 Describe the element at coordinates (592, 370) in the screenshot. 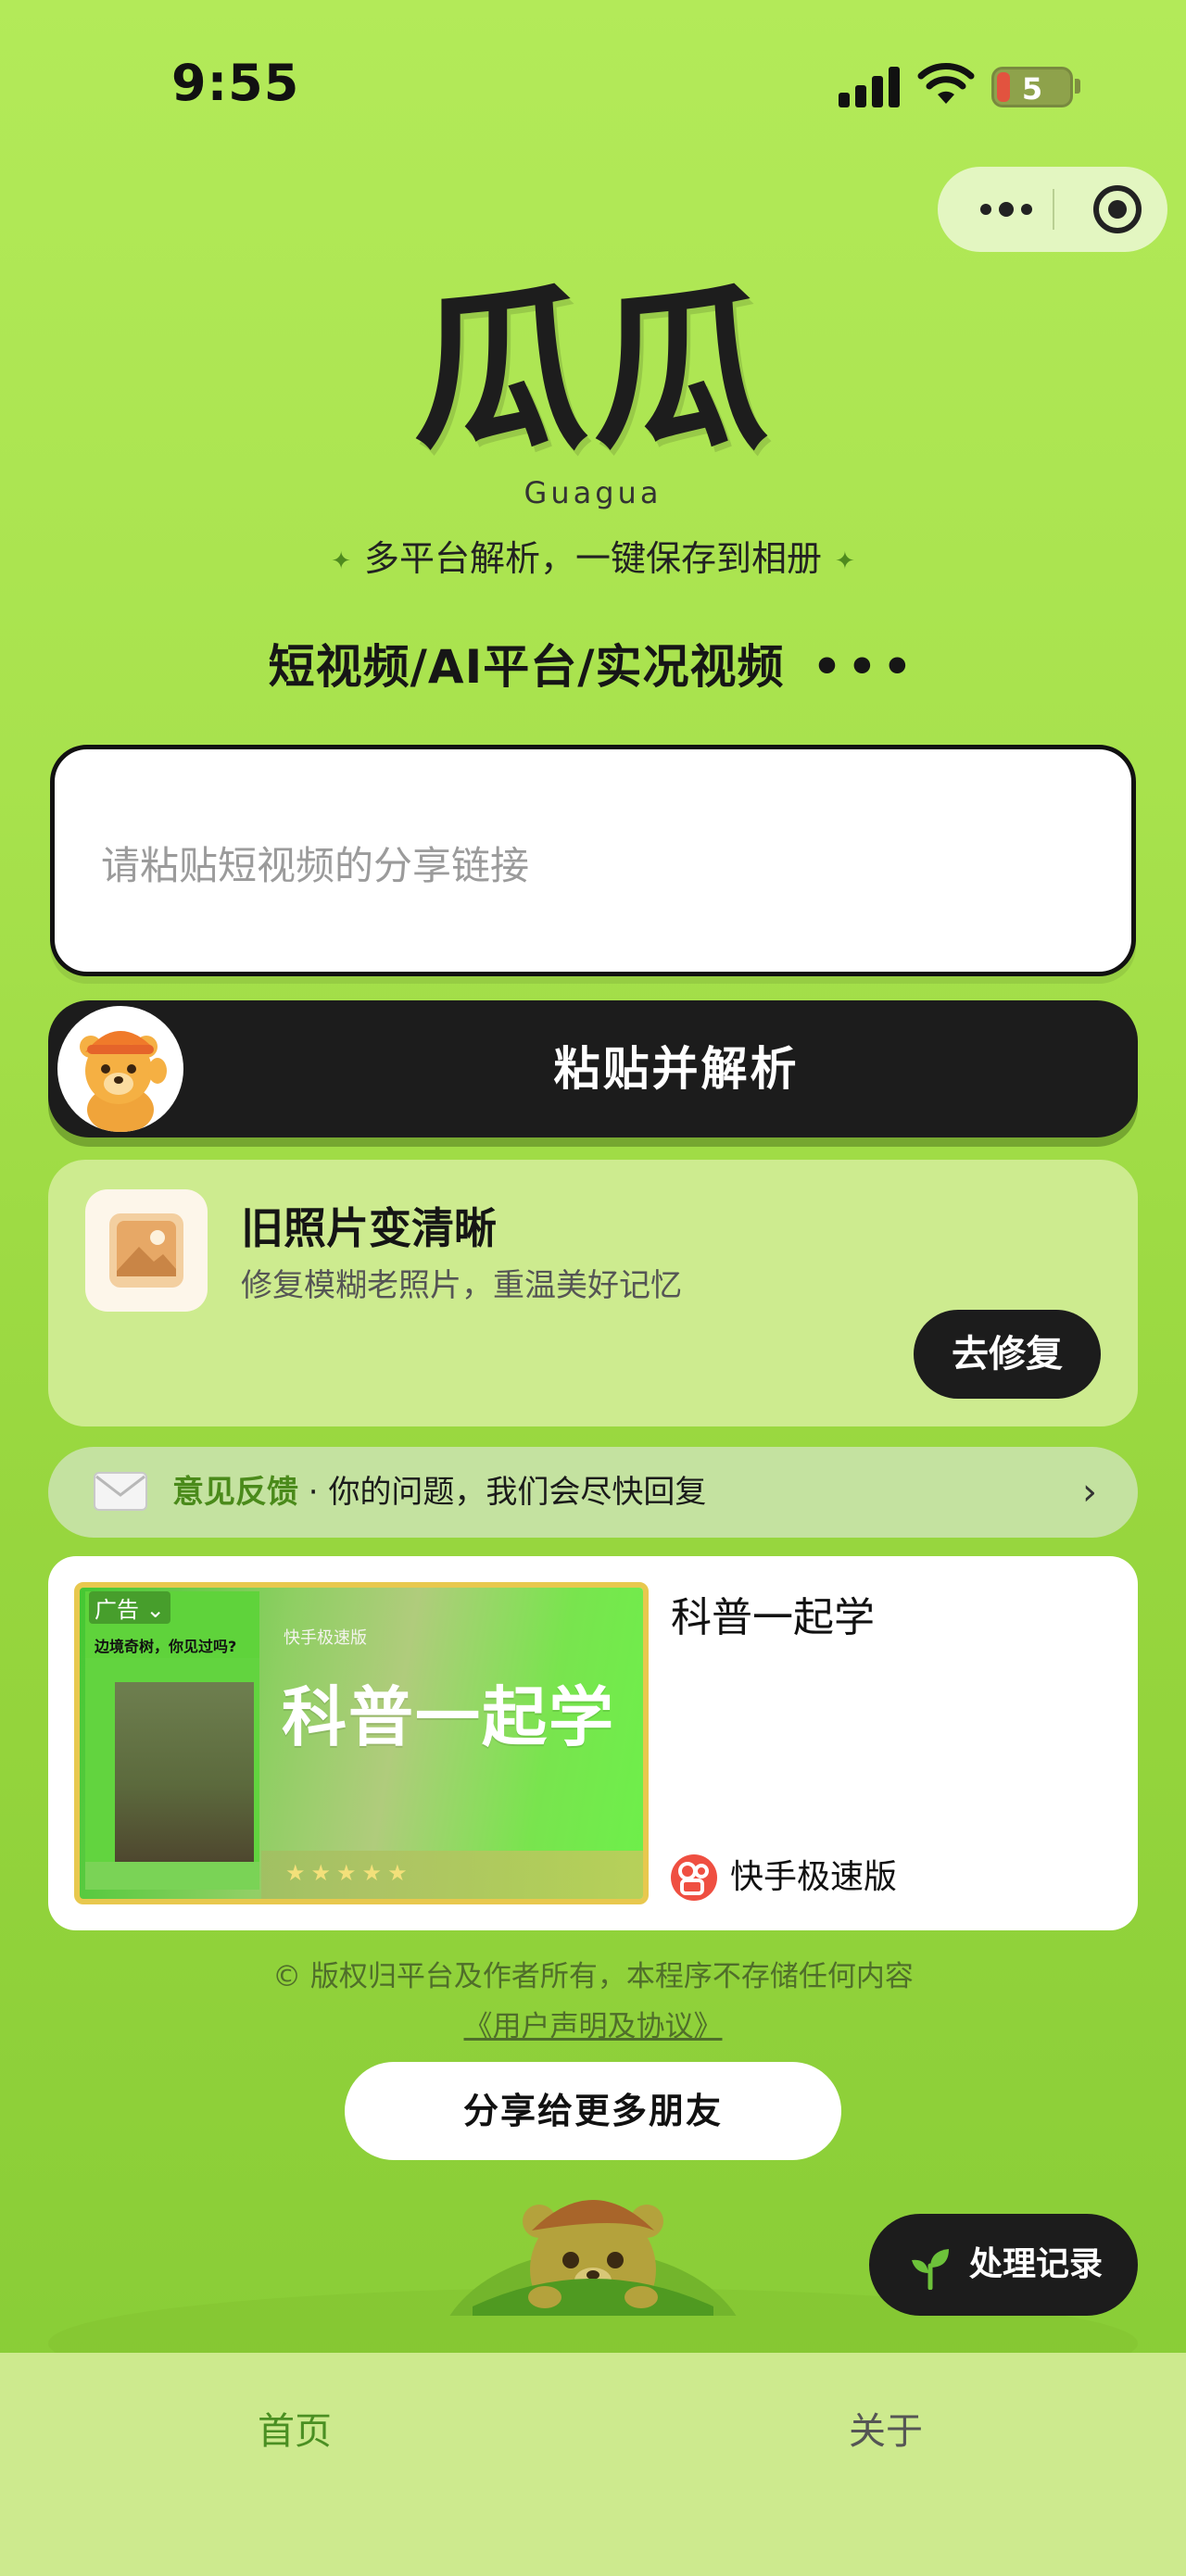

I see `app-logo: 瓜瓜` at that location.